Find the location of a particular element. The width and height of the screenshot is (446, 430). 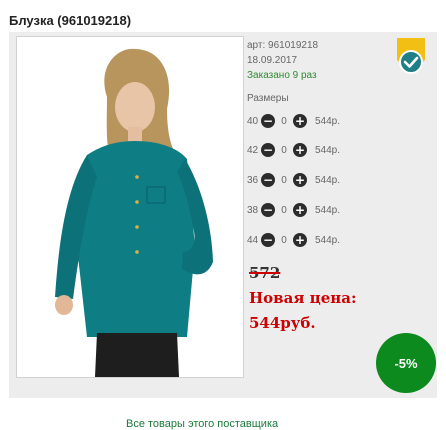

size-value: 42 is located at coordinates (253, 150).